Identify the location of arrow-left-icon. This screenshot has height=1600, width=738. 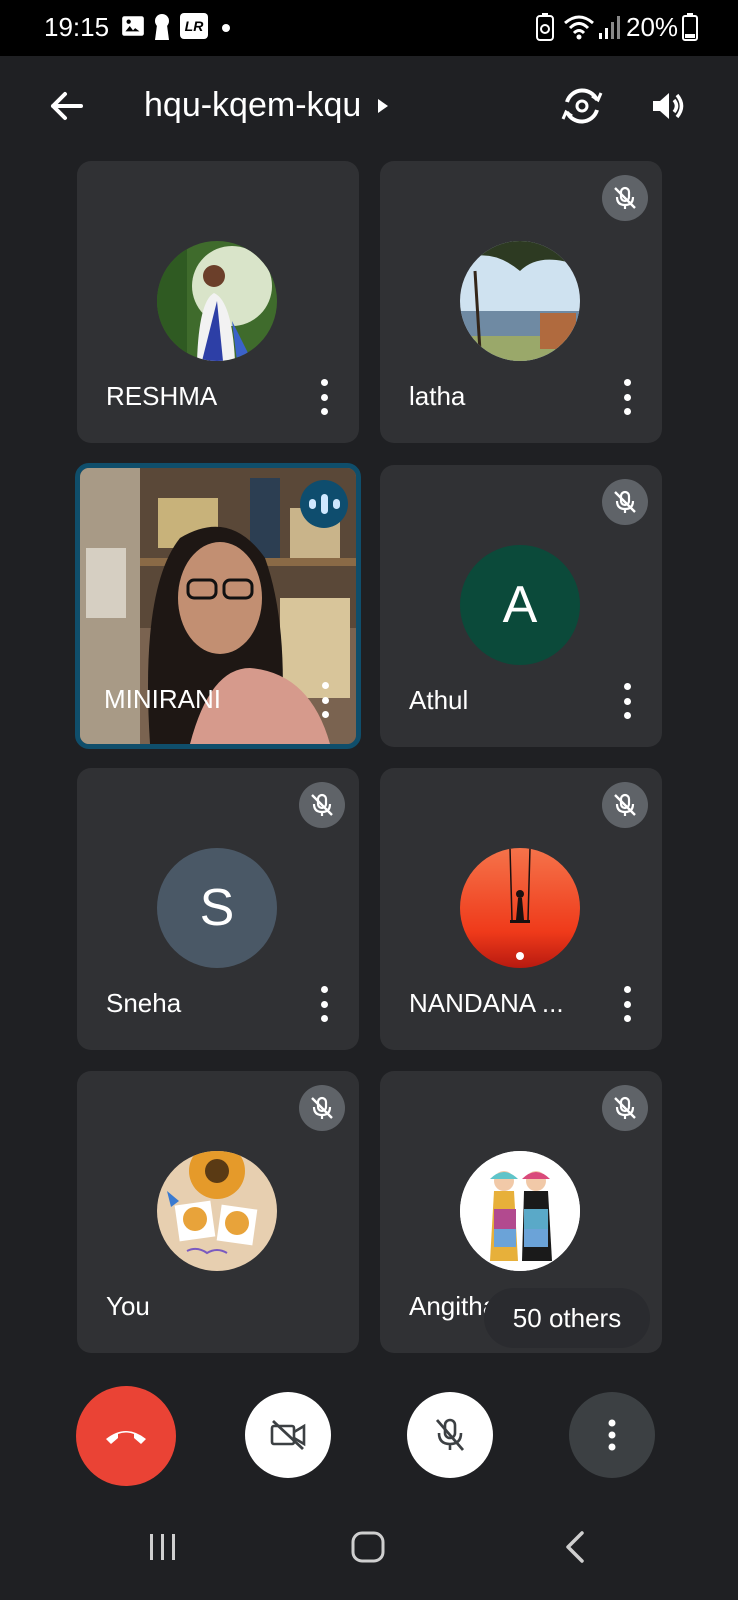
(67, 106).